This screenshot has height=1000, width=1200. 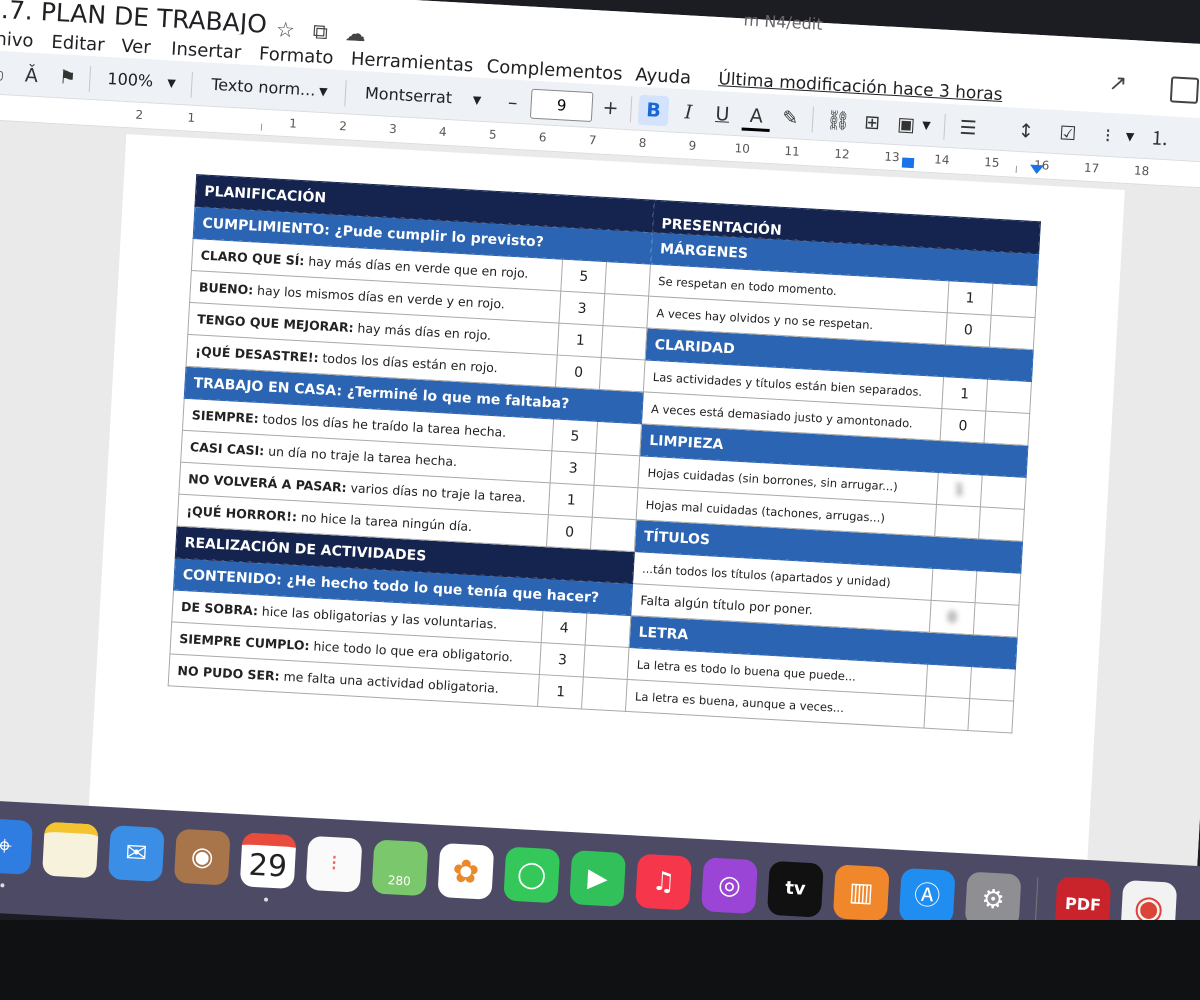 What do you see at coordinates (202, 857) in the screenshot?
I see `dock-contacts: ◉` at bounding box center [202, 857].